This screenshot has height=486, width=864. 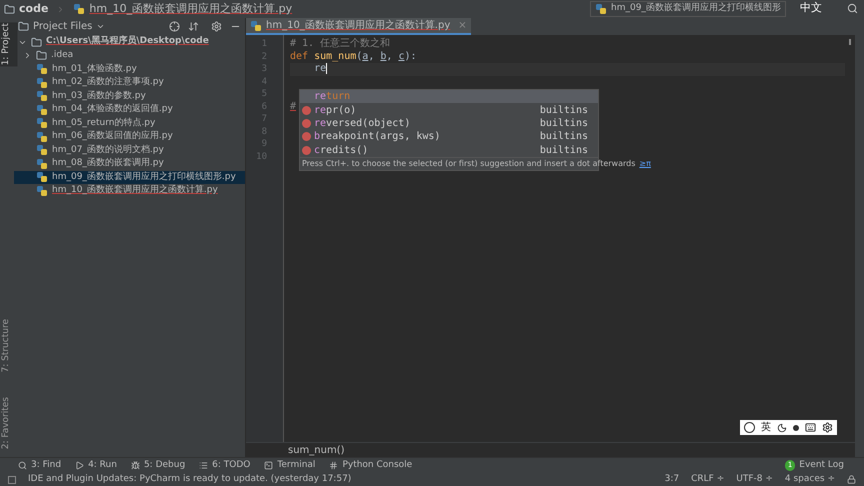 What do you see at coordinates (269, 465) in the screenshot?
I see `terminal-icon` at bounding box center [269, 465].